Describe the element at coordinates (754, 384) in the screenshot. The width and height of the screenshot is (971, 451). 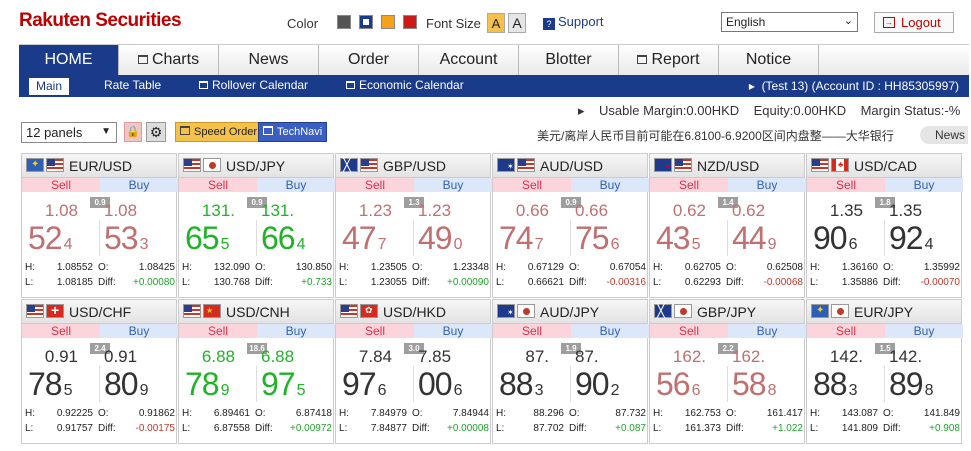
I see `buy-button: 58 8` at that location.